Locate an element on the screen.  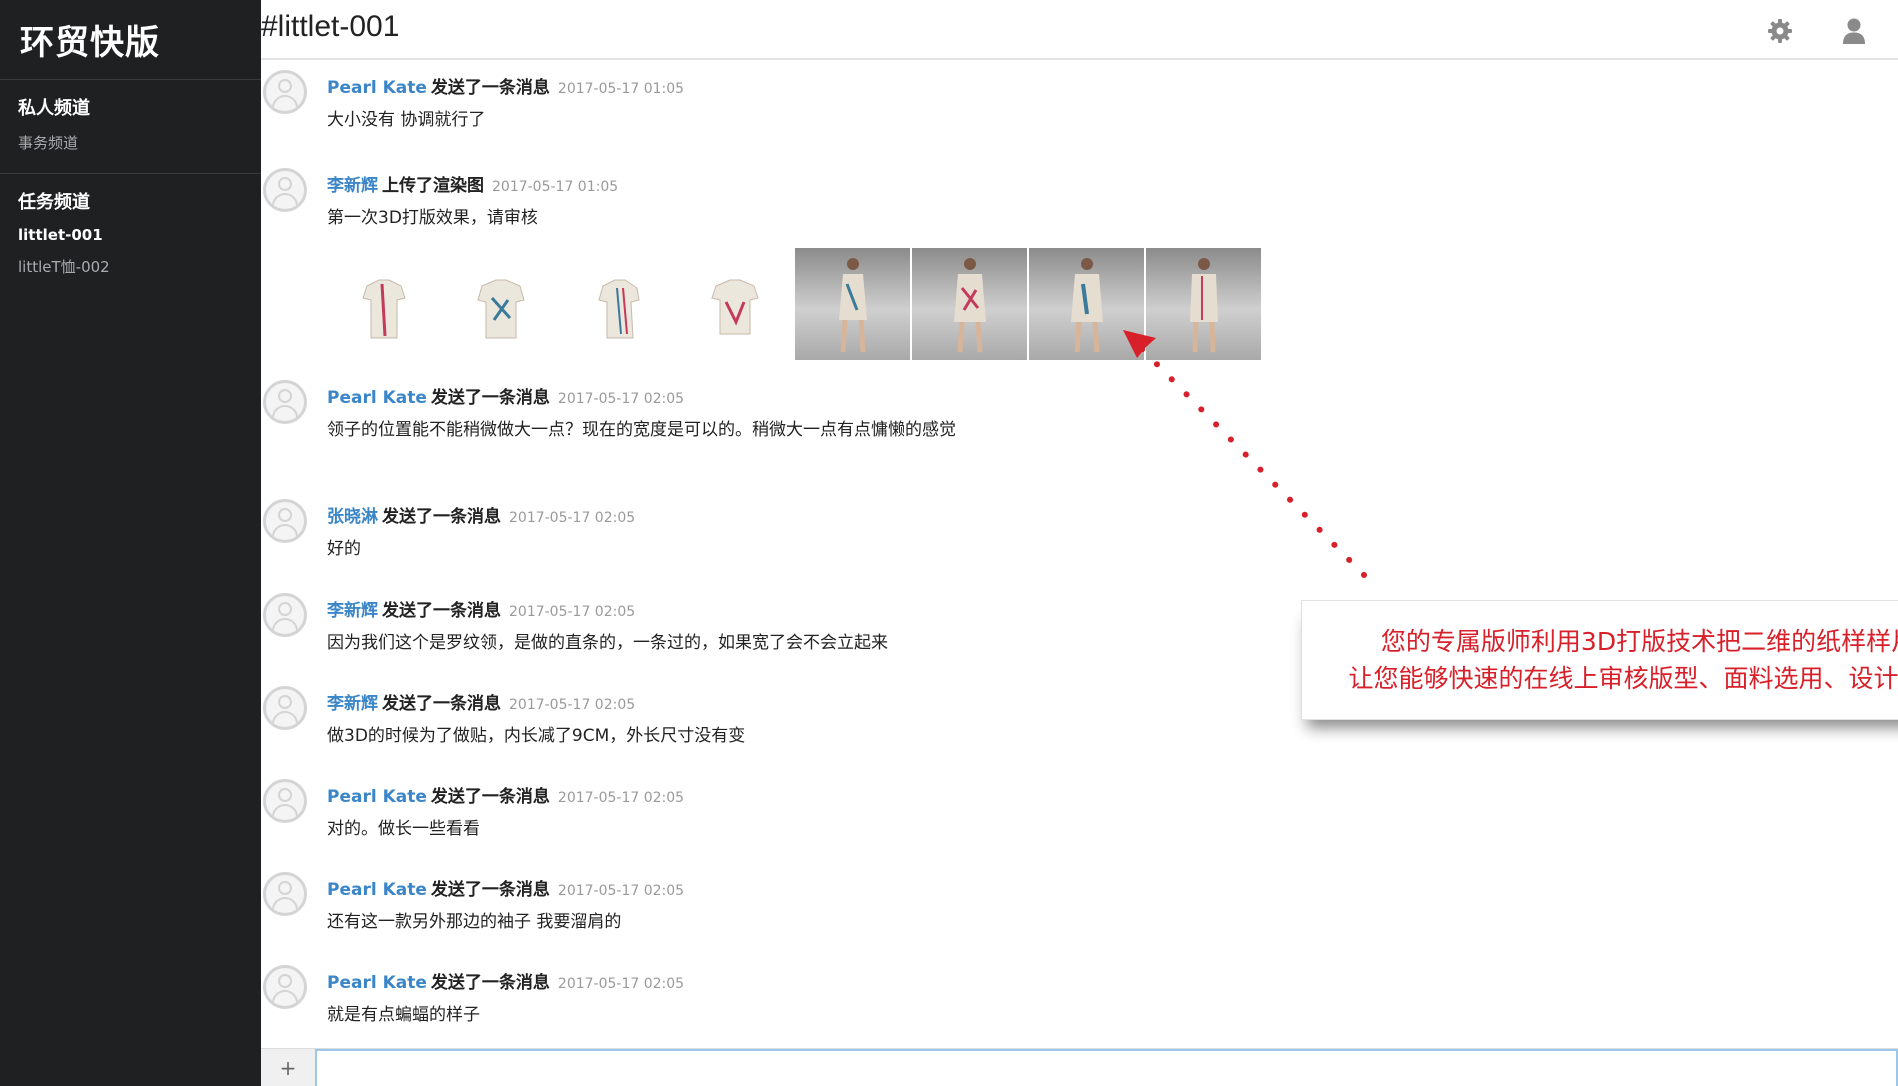
render-image-strip is located at coordinates (795, 304).